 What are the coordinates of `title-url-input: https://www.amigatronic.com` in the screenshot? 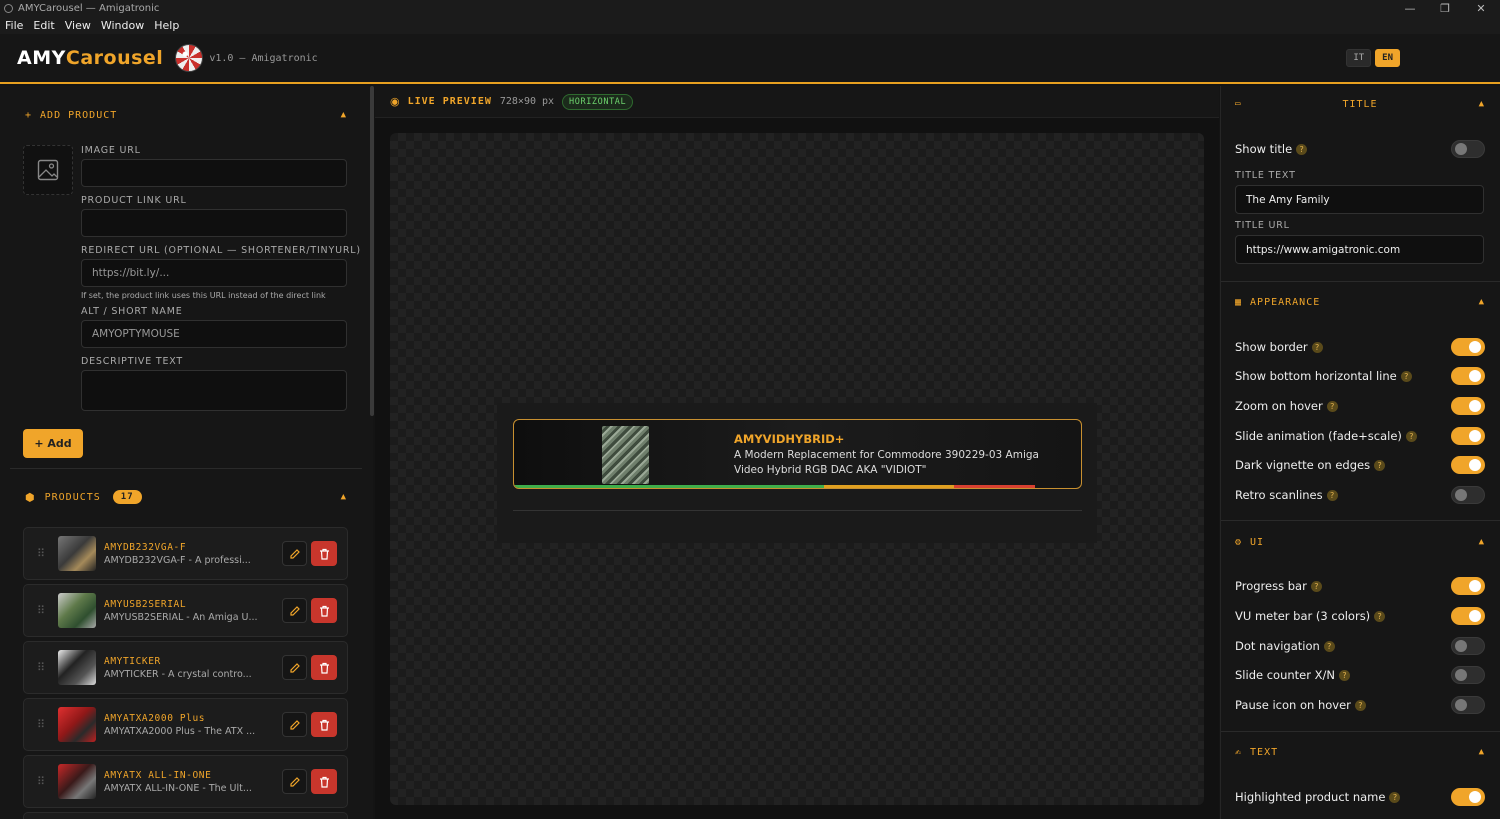 It's located at (1359, 249).